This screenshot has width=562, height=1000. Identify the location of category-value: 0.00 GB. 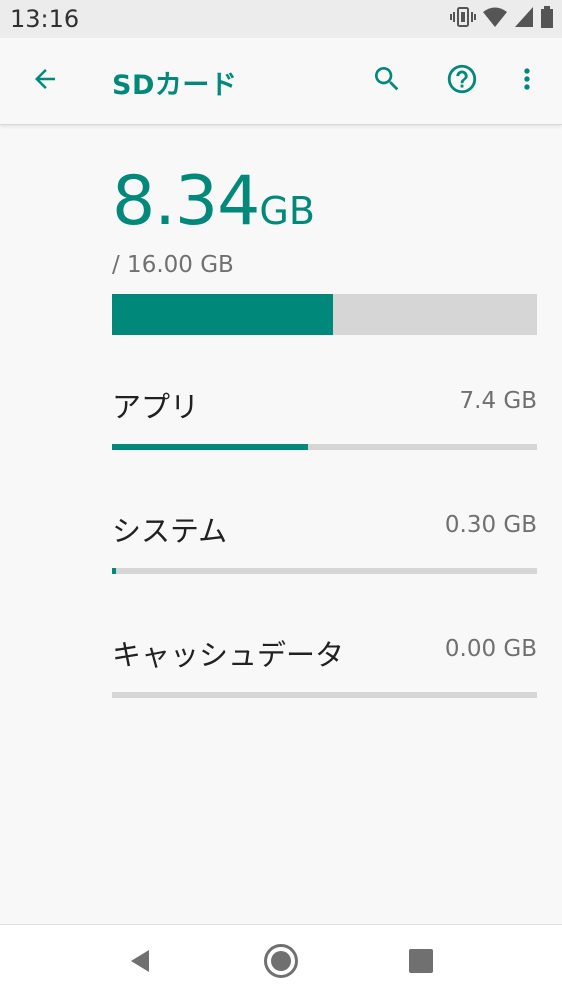
(490, 649).